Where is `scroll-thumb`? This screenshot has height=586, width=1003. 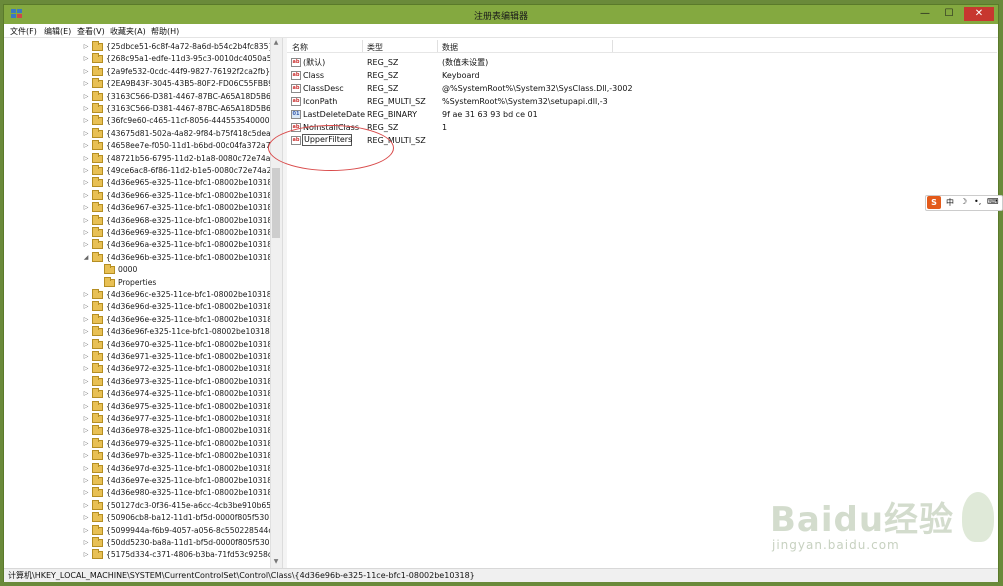 scroll-thumb is located at coordinates (276, 203).